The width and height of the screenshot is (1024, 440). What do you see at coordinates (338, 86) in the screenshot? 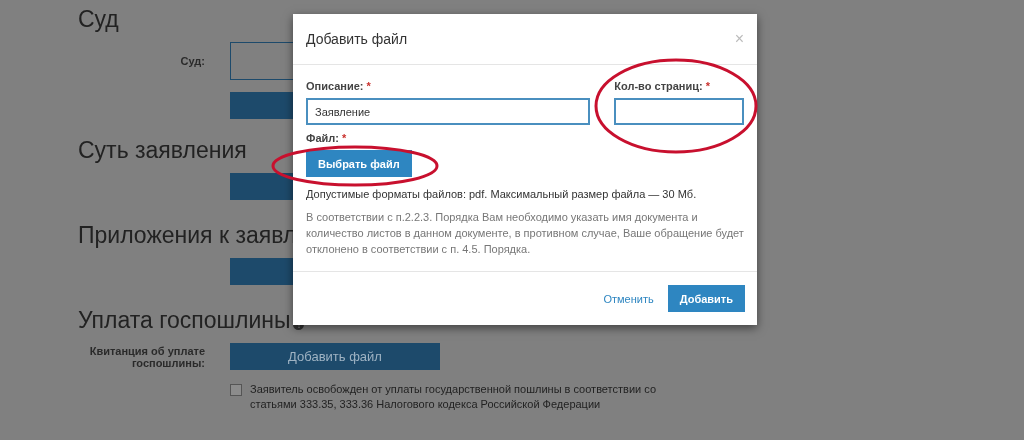
I see `field-label: Описание: *` at bounding box center [338, 86].